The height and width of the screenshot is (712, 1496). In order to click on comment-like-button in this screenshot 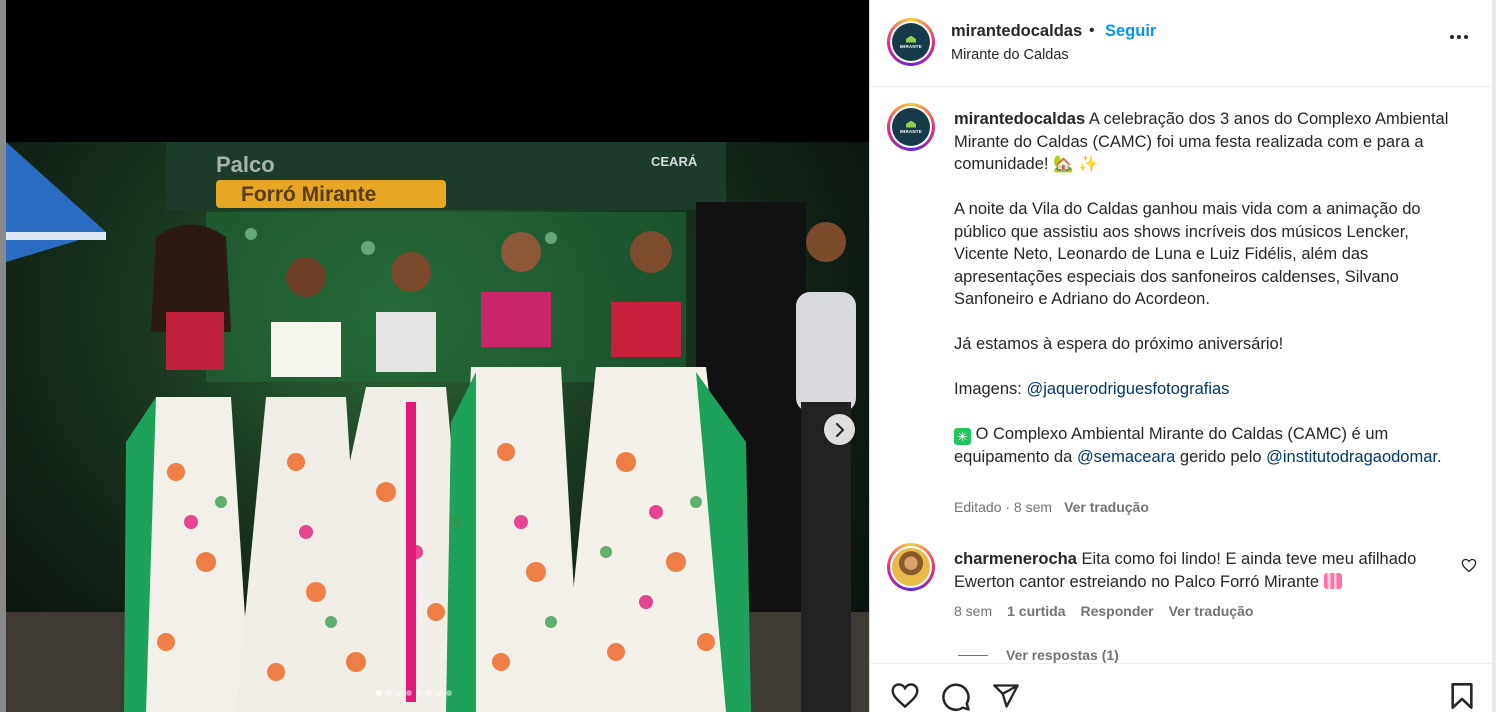, I will do `click(1469, 568)`.